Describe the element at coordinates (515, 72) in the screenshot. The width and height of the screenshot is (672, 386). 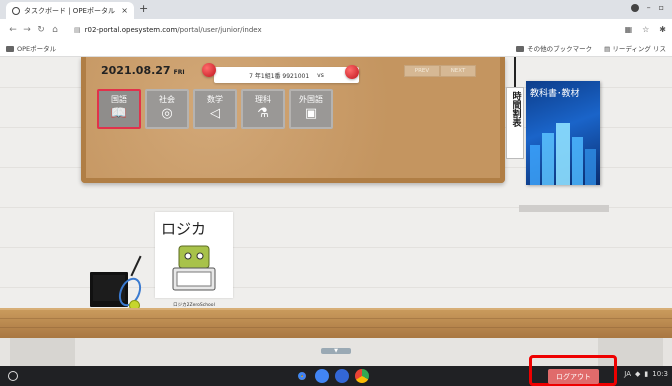
I see `timetable-cord` at that location.